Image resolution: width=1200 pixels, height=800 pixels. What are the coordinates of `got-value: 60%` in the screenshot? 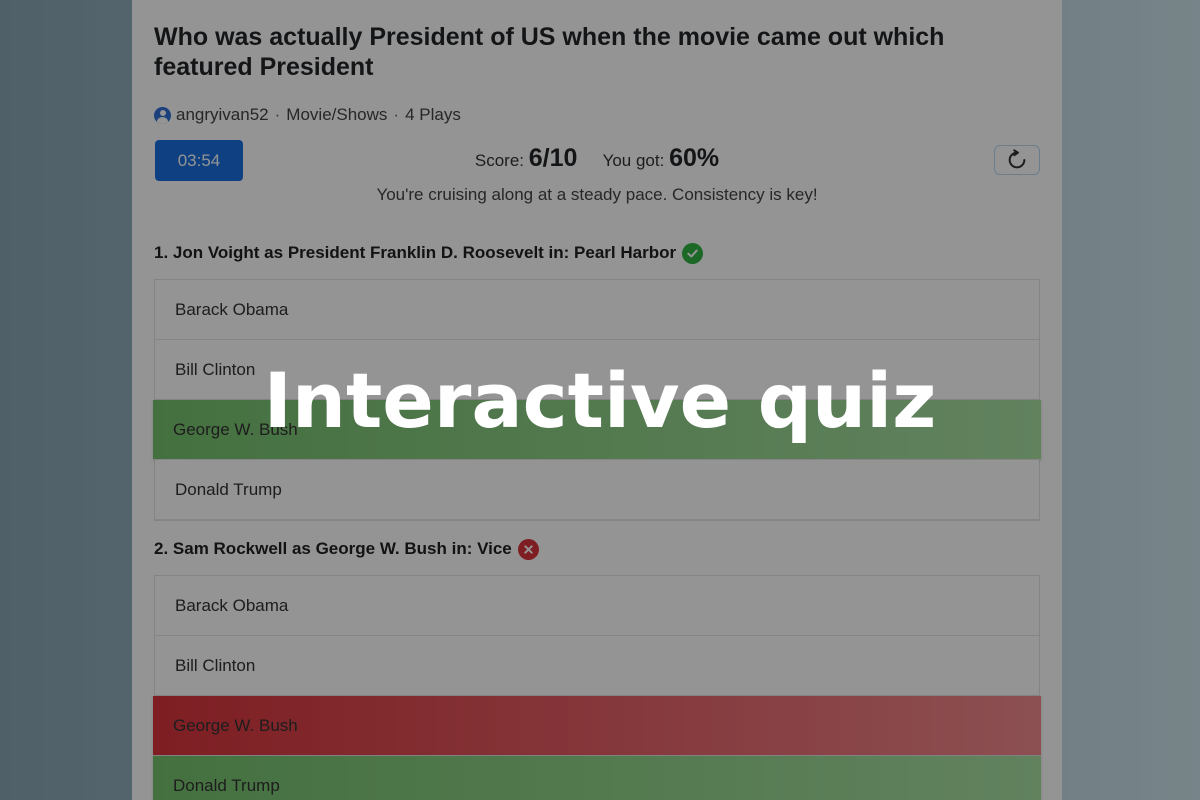 It's located at (694, 158).